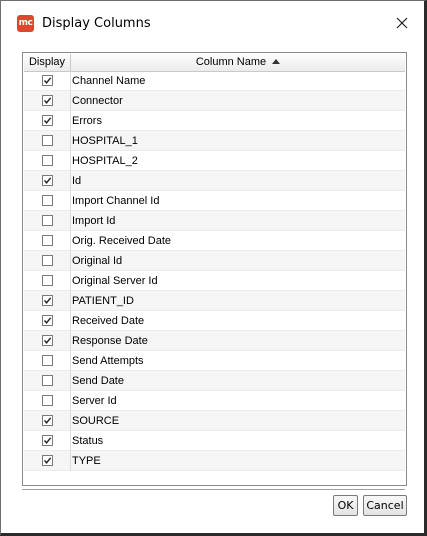 The height and width of the screenshot is (536, 427). What do you see at coordinates (214, 160) in the screenshot?
I see `table-row: HOSPITAL_2` at bounding box center [214, 160].